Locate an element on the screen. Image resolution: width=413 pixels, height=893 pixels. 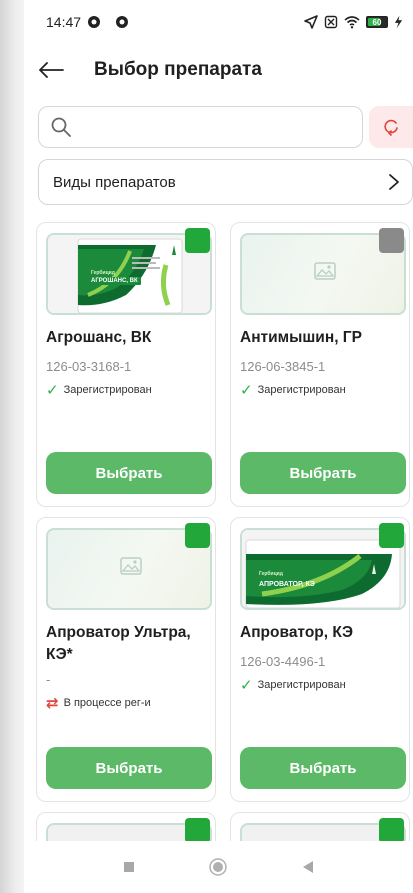
arrow-left-icon is located at coordinates (51, 70).